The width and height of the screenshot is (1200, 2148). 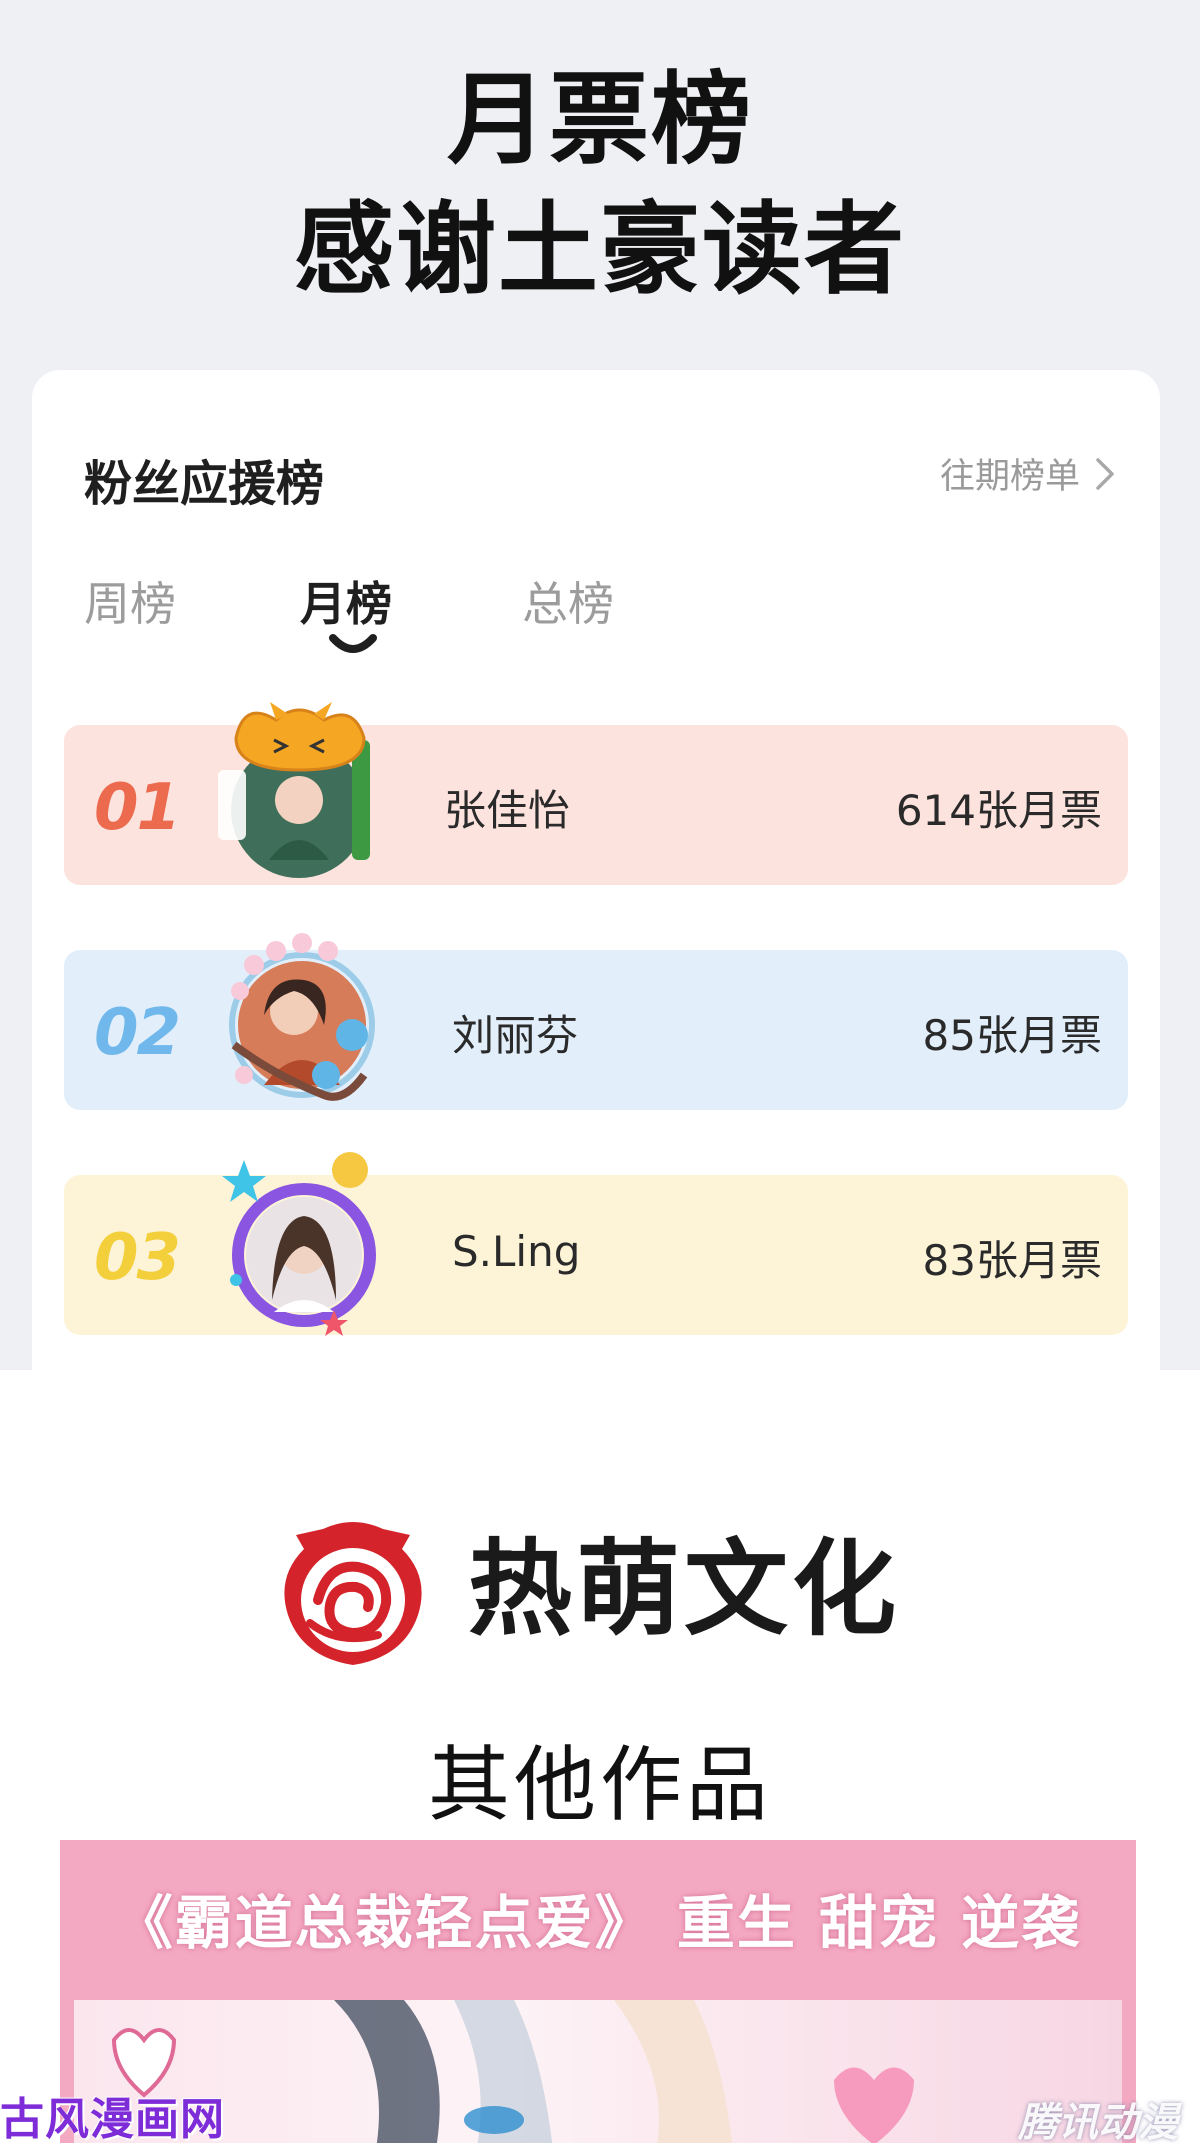 I want to click on rank-number: 02, so click(x=137, y=1033).